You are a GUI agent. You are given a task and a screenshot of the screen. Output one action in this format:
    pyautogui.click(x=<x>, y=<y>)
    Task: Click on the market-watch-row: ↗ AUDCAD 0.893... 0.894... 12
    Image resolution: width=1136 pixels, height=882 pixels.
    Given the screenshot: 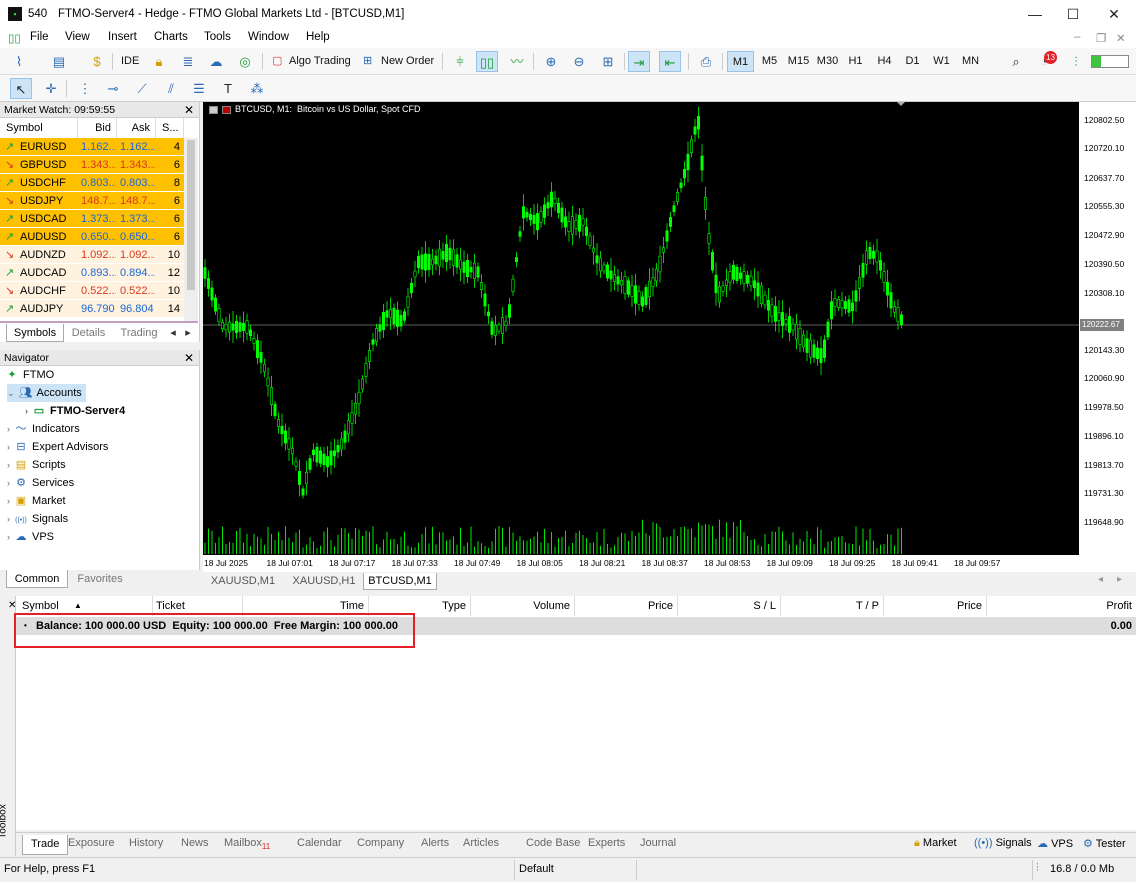 What is the action you would take?
    pyautogui.click(x=92, y=273)
    